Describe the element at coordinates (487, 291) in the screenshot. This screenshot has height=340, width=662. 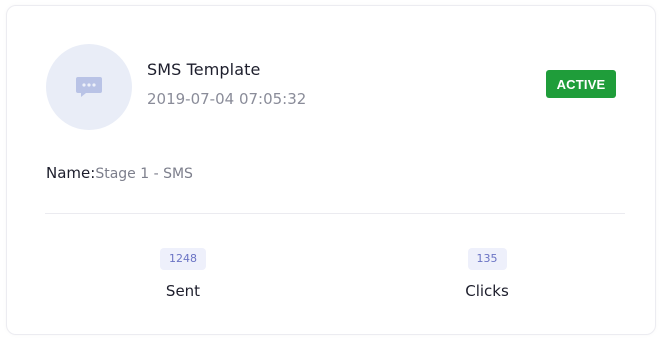
I see `clicks-label: Clicks` at that location.